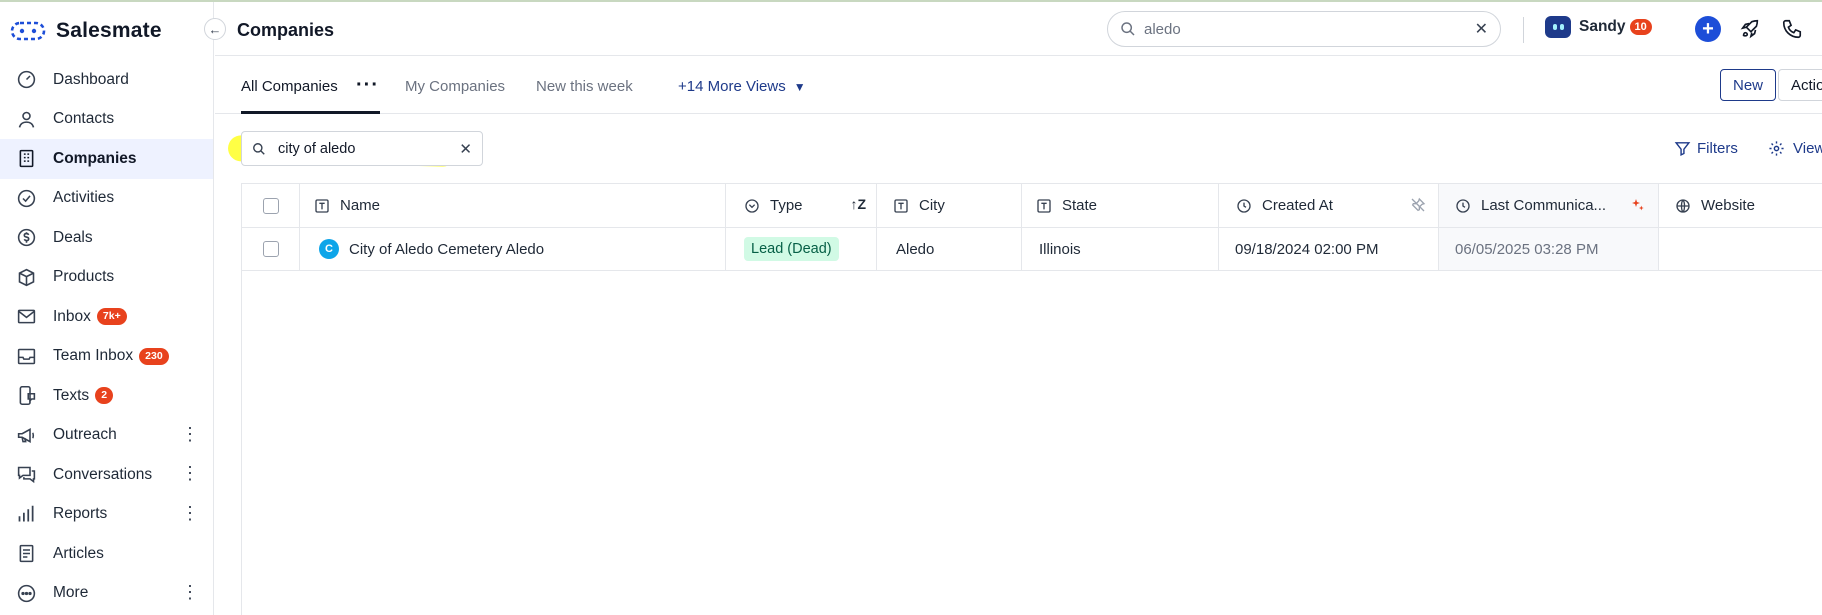  Describe the element at coordinates (1717, 148) in the screenshot. I see `filters-label: Filters` at that location.